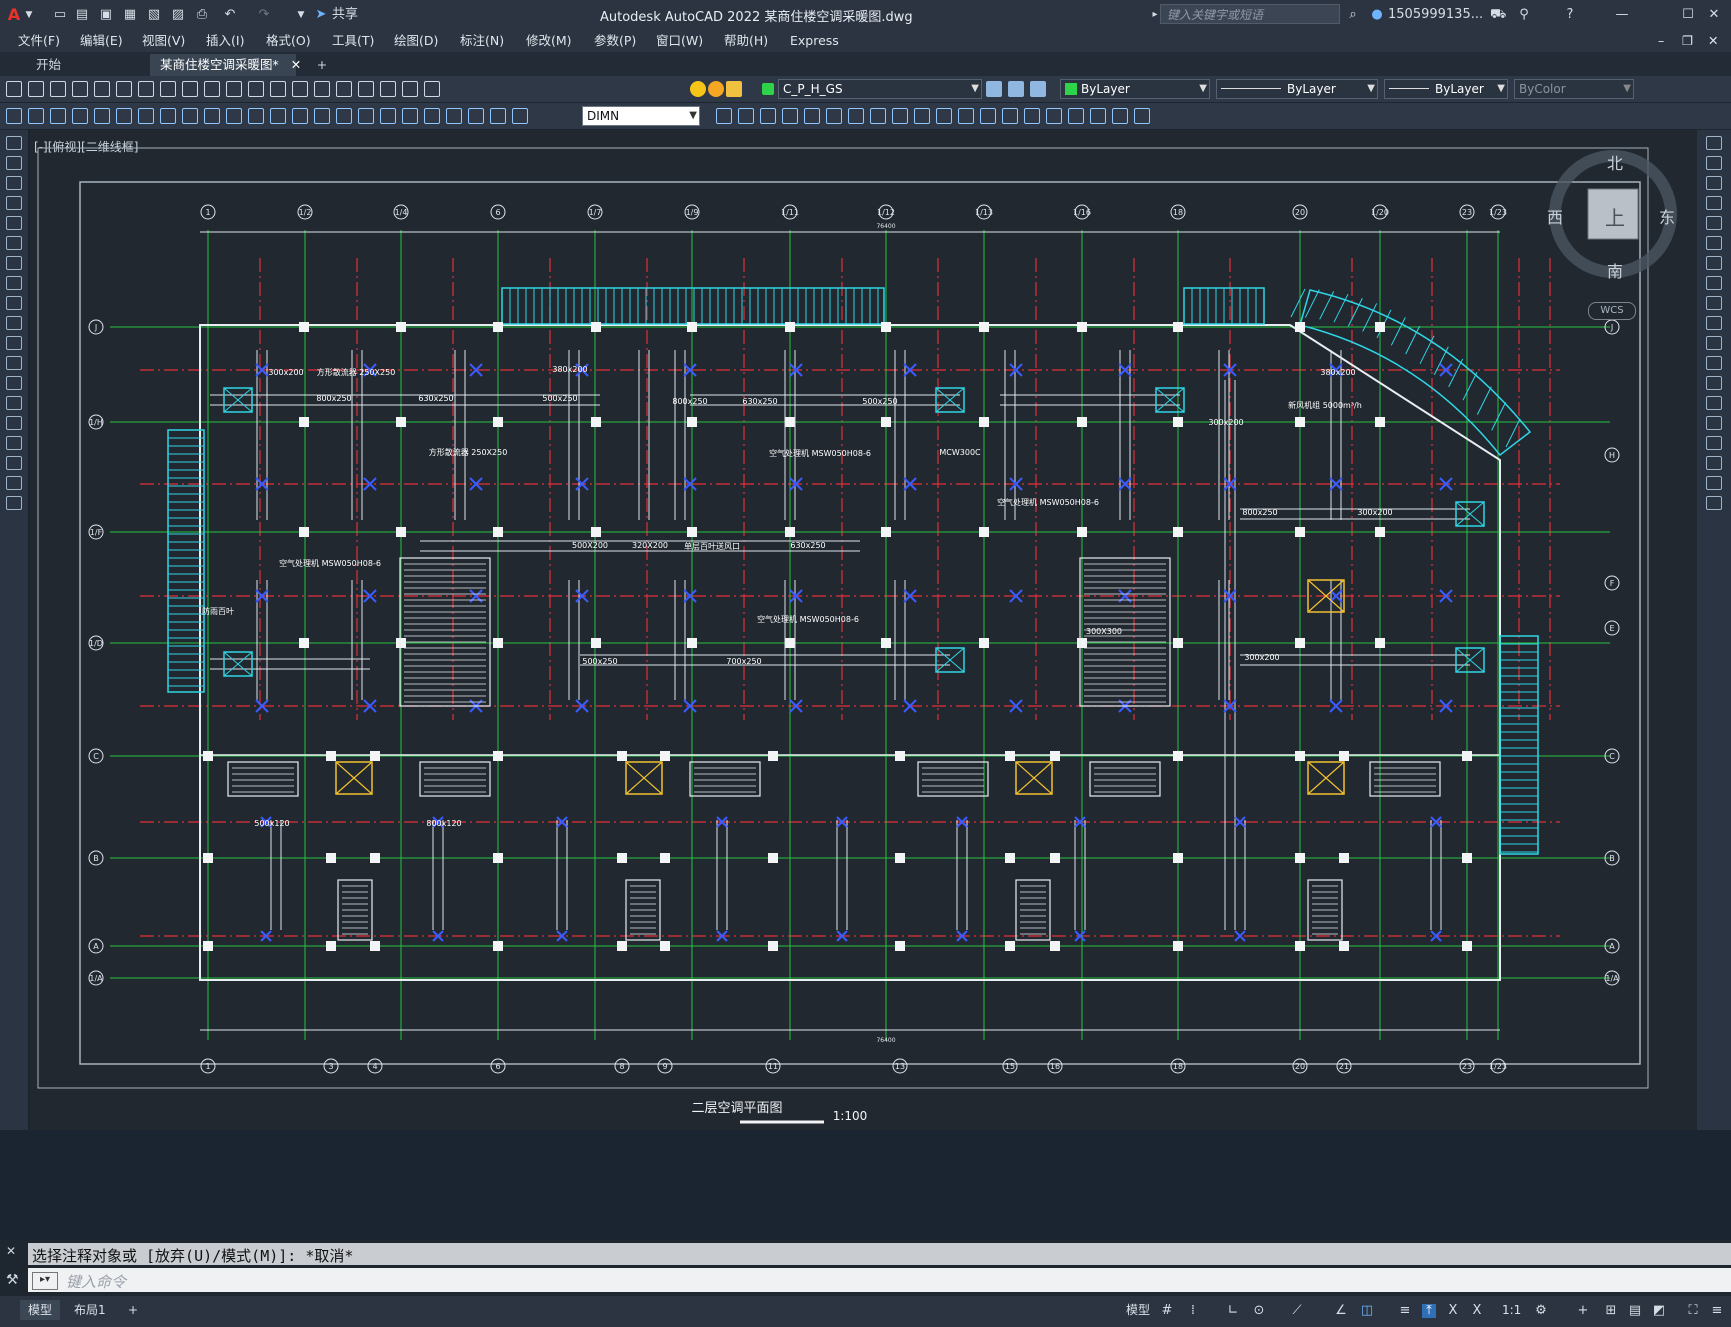 The height and width of the screenshot is (1327, 1731). I want to click on selection-cycling-icon: ⤒, so click(1429, 1311).